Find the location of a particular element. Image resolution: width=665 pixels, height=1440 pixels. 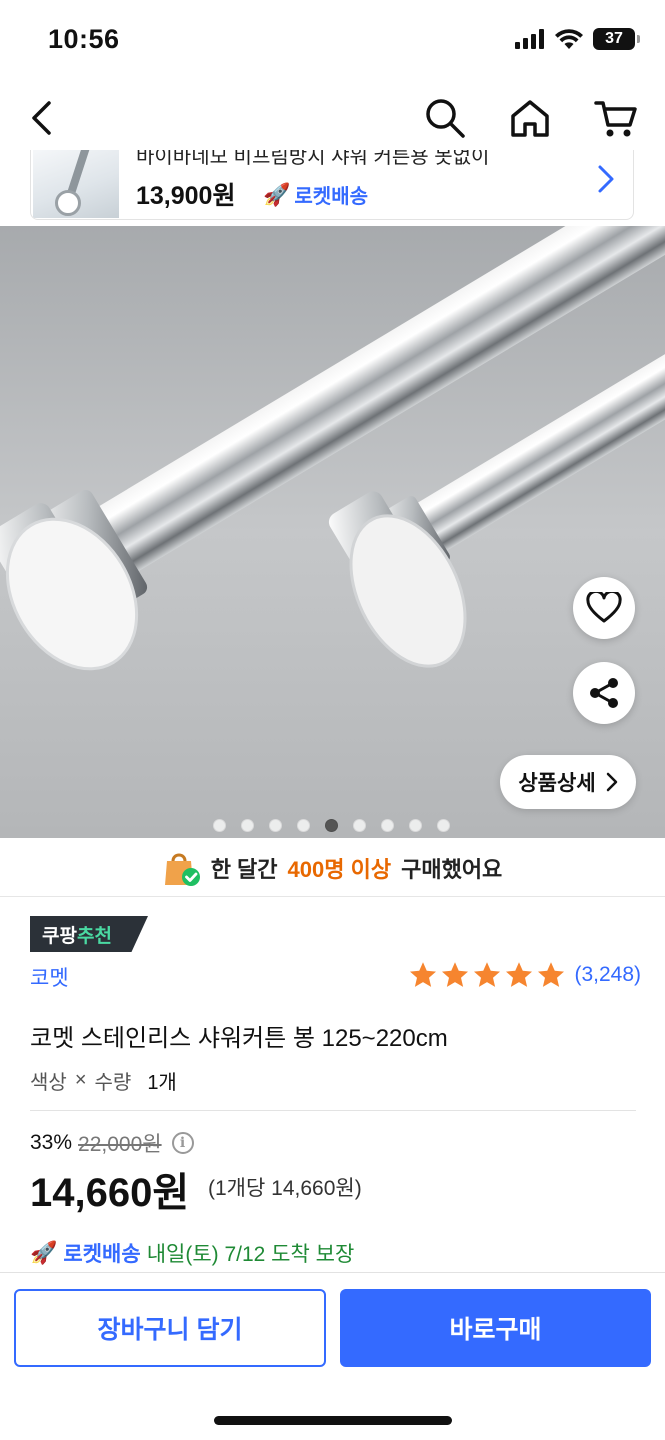

original-price: 22,000원 is located at coordinates (120, 1144).